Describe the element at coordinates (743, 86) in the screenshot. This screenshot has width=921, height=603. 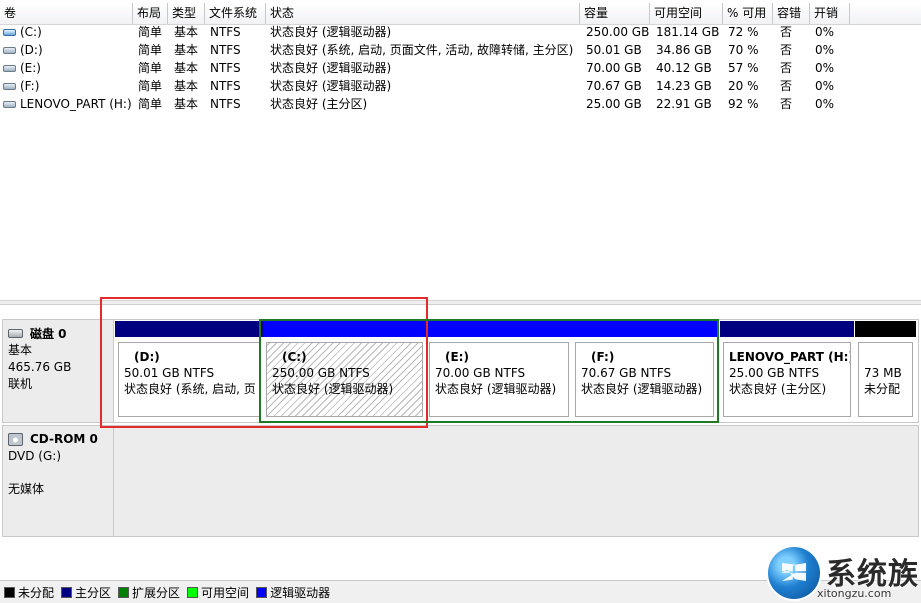
I see `percent-free-cell: 20 %` at that location.